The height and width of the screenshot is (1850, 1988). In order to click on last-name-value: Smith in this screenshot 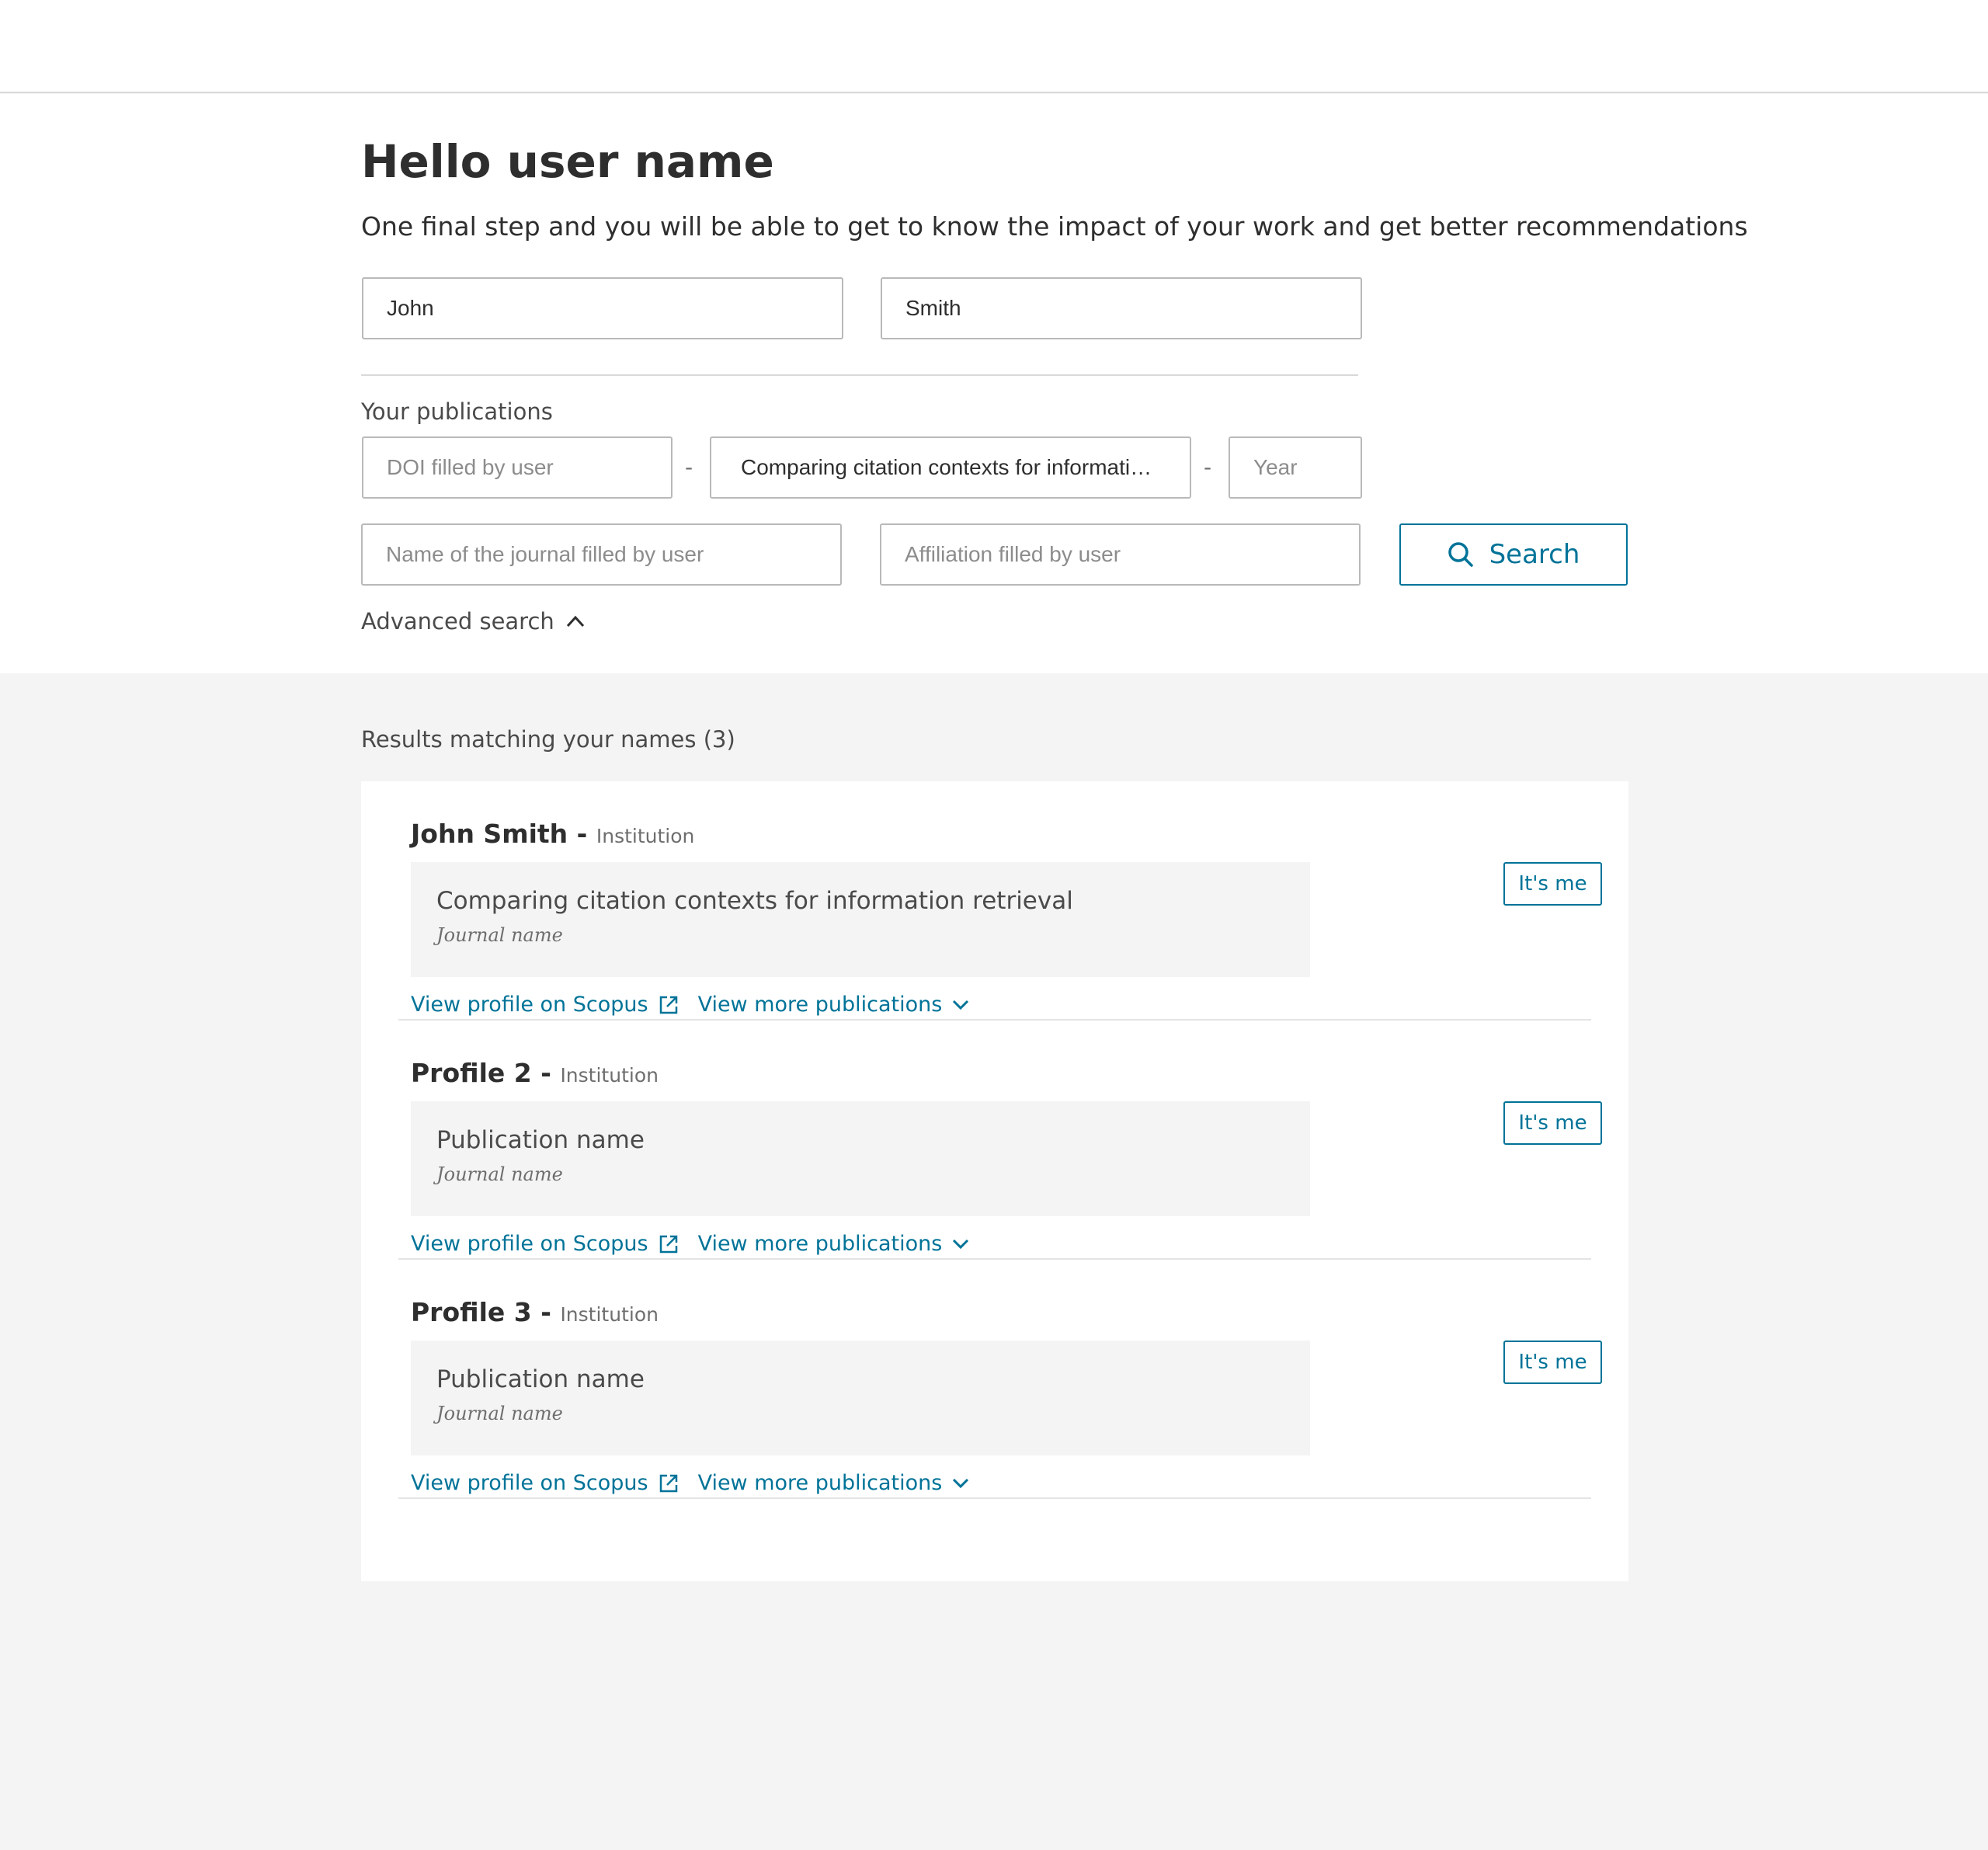, I will do `click(933, 308)`.